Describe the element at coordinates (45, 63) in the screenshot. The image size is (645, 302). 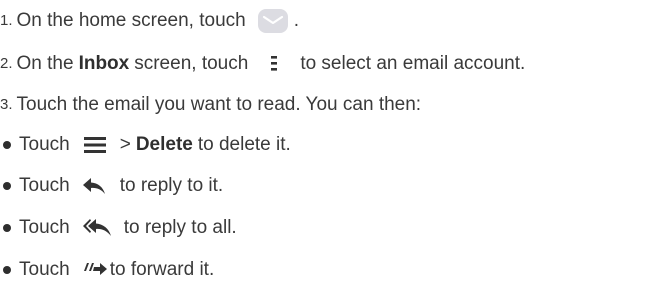
I see `step-text: On the` at that location.